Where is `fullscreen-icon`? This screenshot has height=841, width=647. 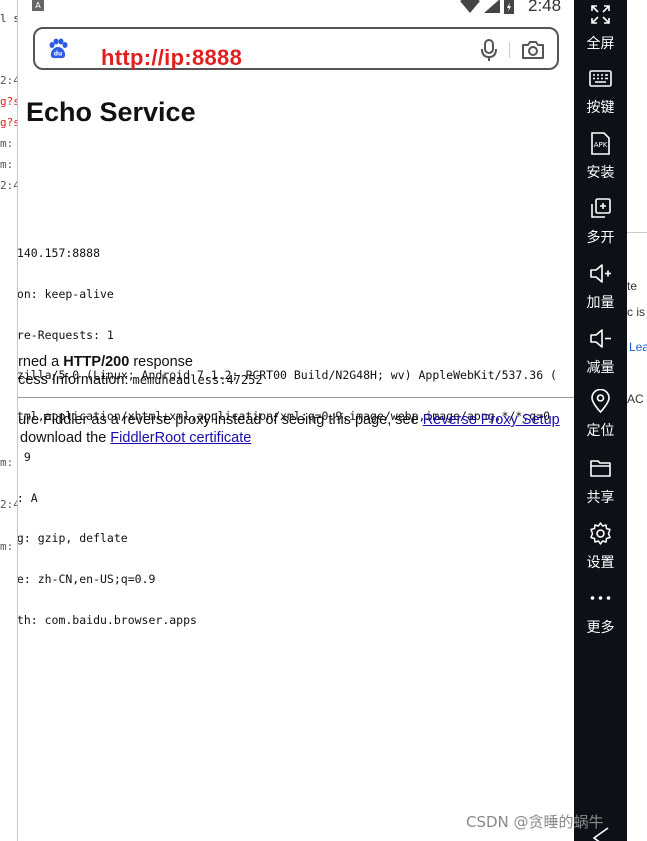
fullscreen-icon is located at coordinates (600, 14).